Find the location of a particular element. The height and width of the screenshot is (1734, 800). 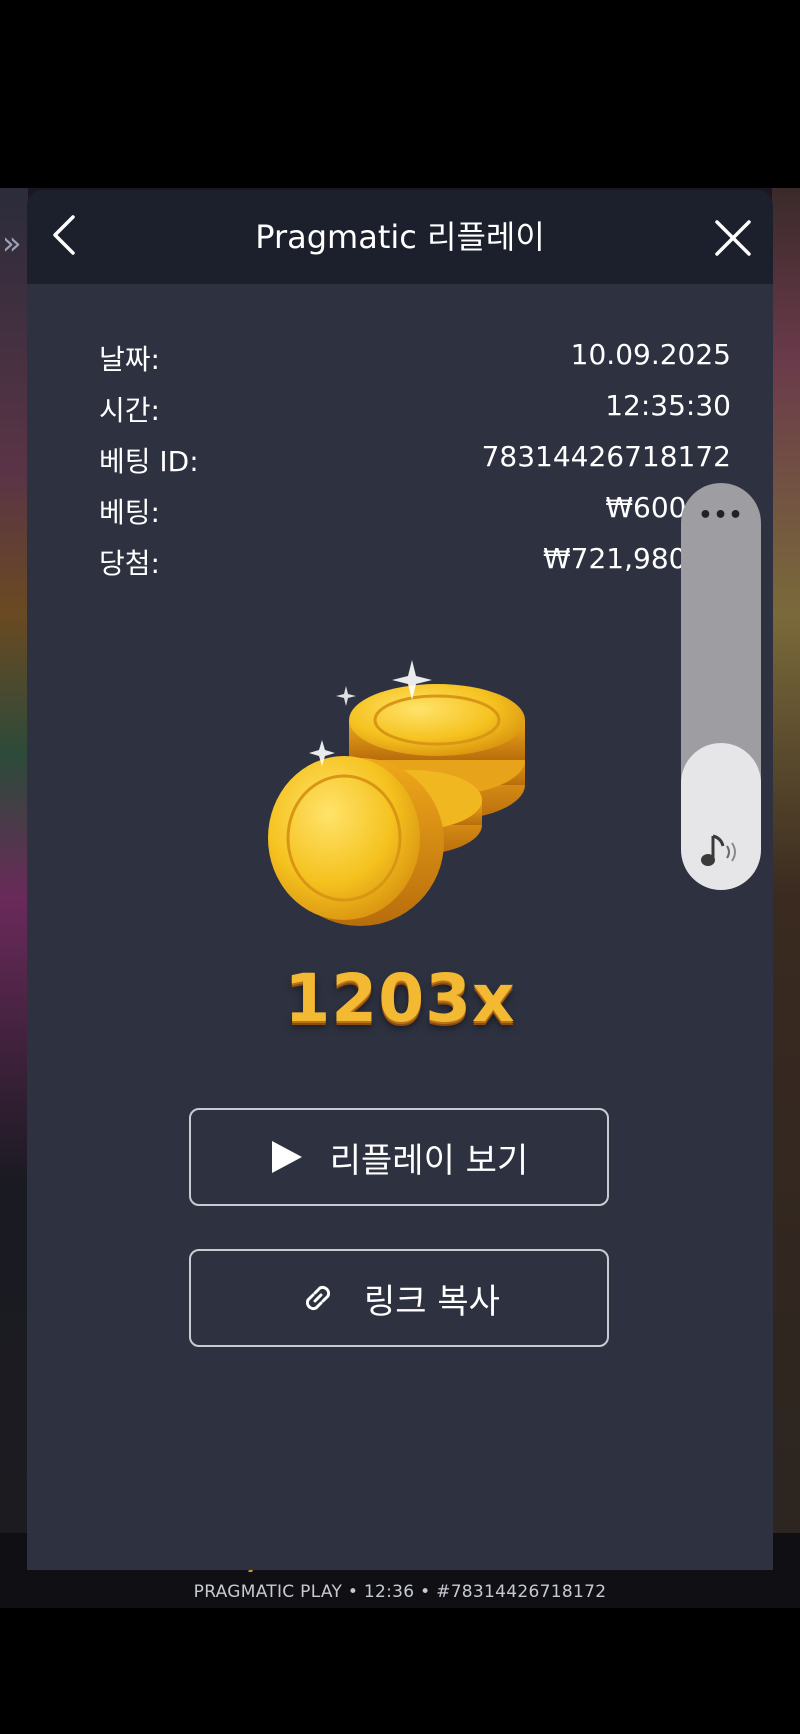

game-left-edge is located at coordinates (14, 898).